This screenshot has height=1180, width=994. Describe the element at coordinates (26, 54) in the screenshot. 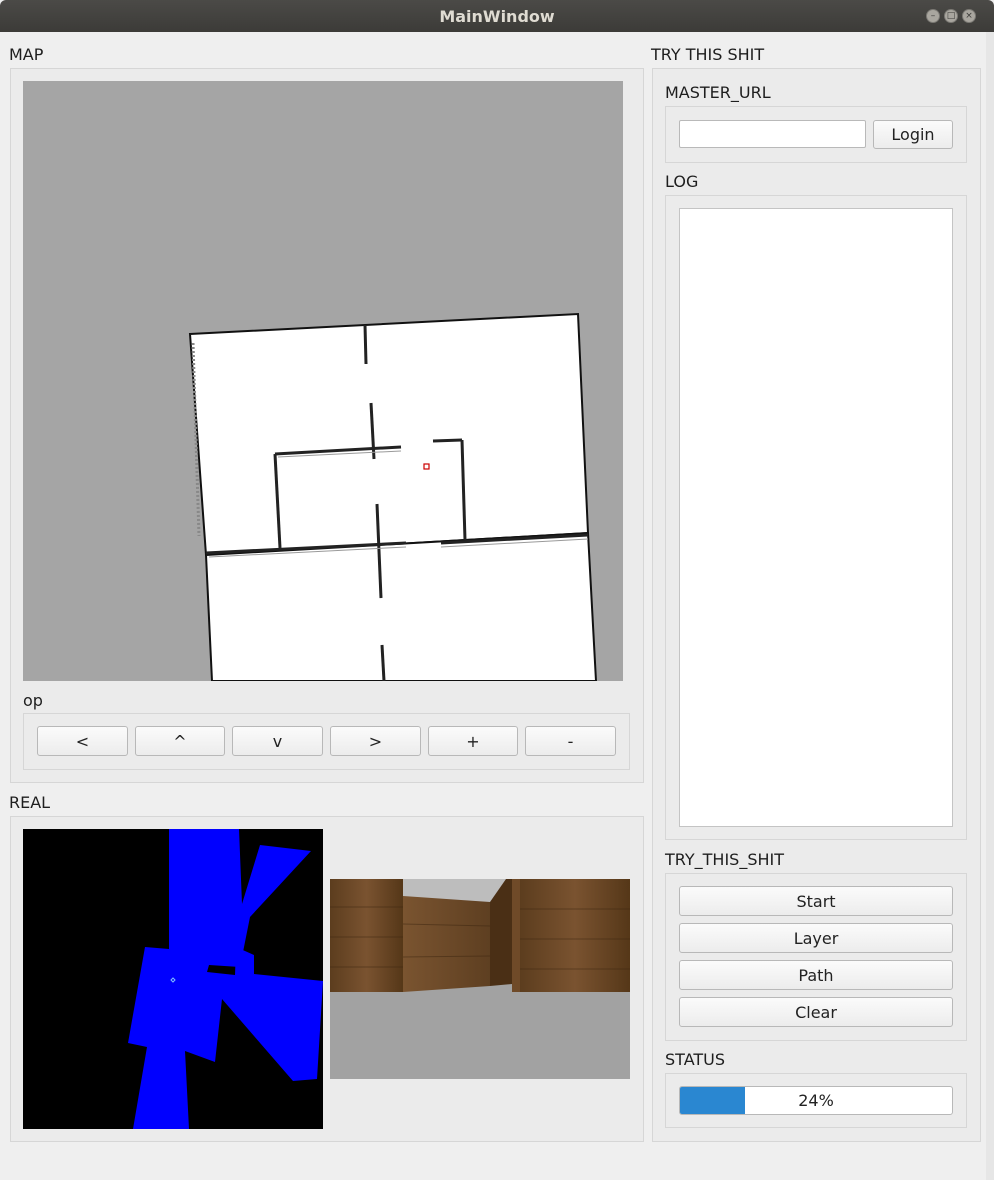

I see `map-group-label: MAP` at that location.